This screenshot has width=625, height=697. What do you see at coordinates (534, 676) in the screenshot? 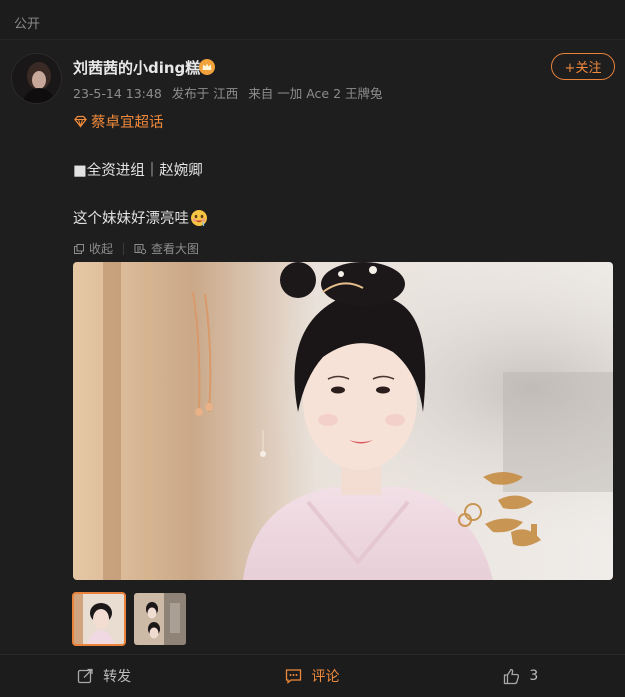
I see `like-count: 3` at bounding box center [534, 676].